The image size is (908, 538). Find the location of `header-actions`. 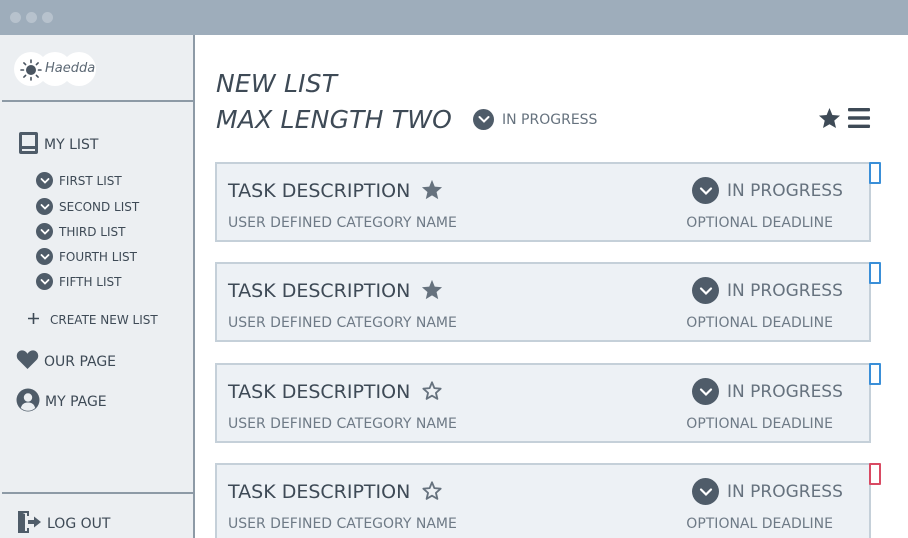

header-actions is located at coordinates (844, 120).